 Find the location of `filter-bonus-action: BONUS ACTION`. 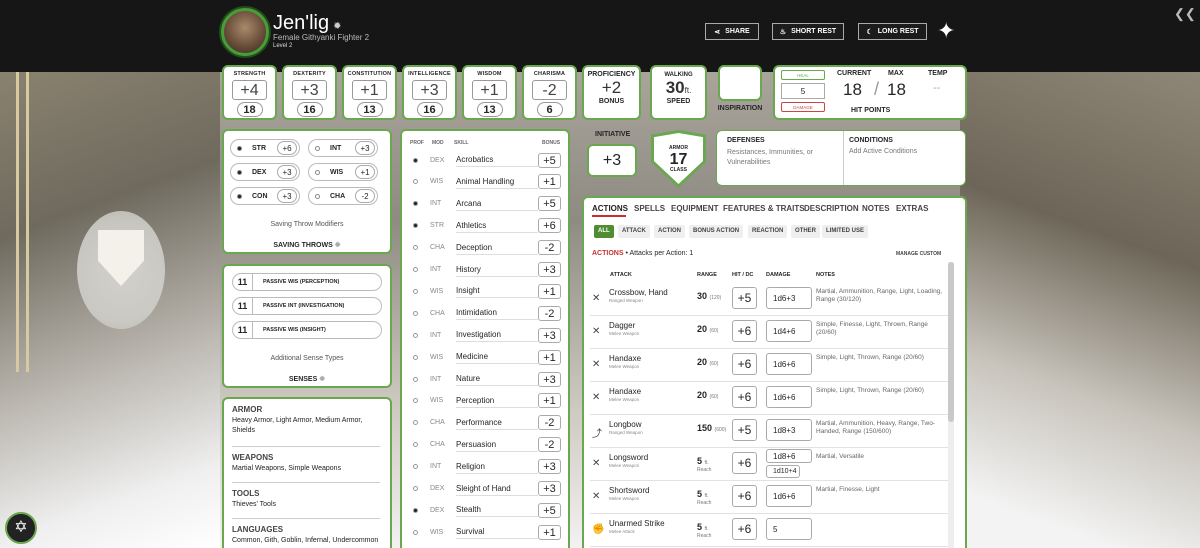

filter-bonus-action: BONUS ACTION is located at coordinates (716, 231).